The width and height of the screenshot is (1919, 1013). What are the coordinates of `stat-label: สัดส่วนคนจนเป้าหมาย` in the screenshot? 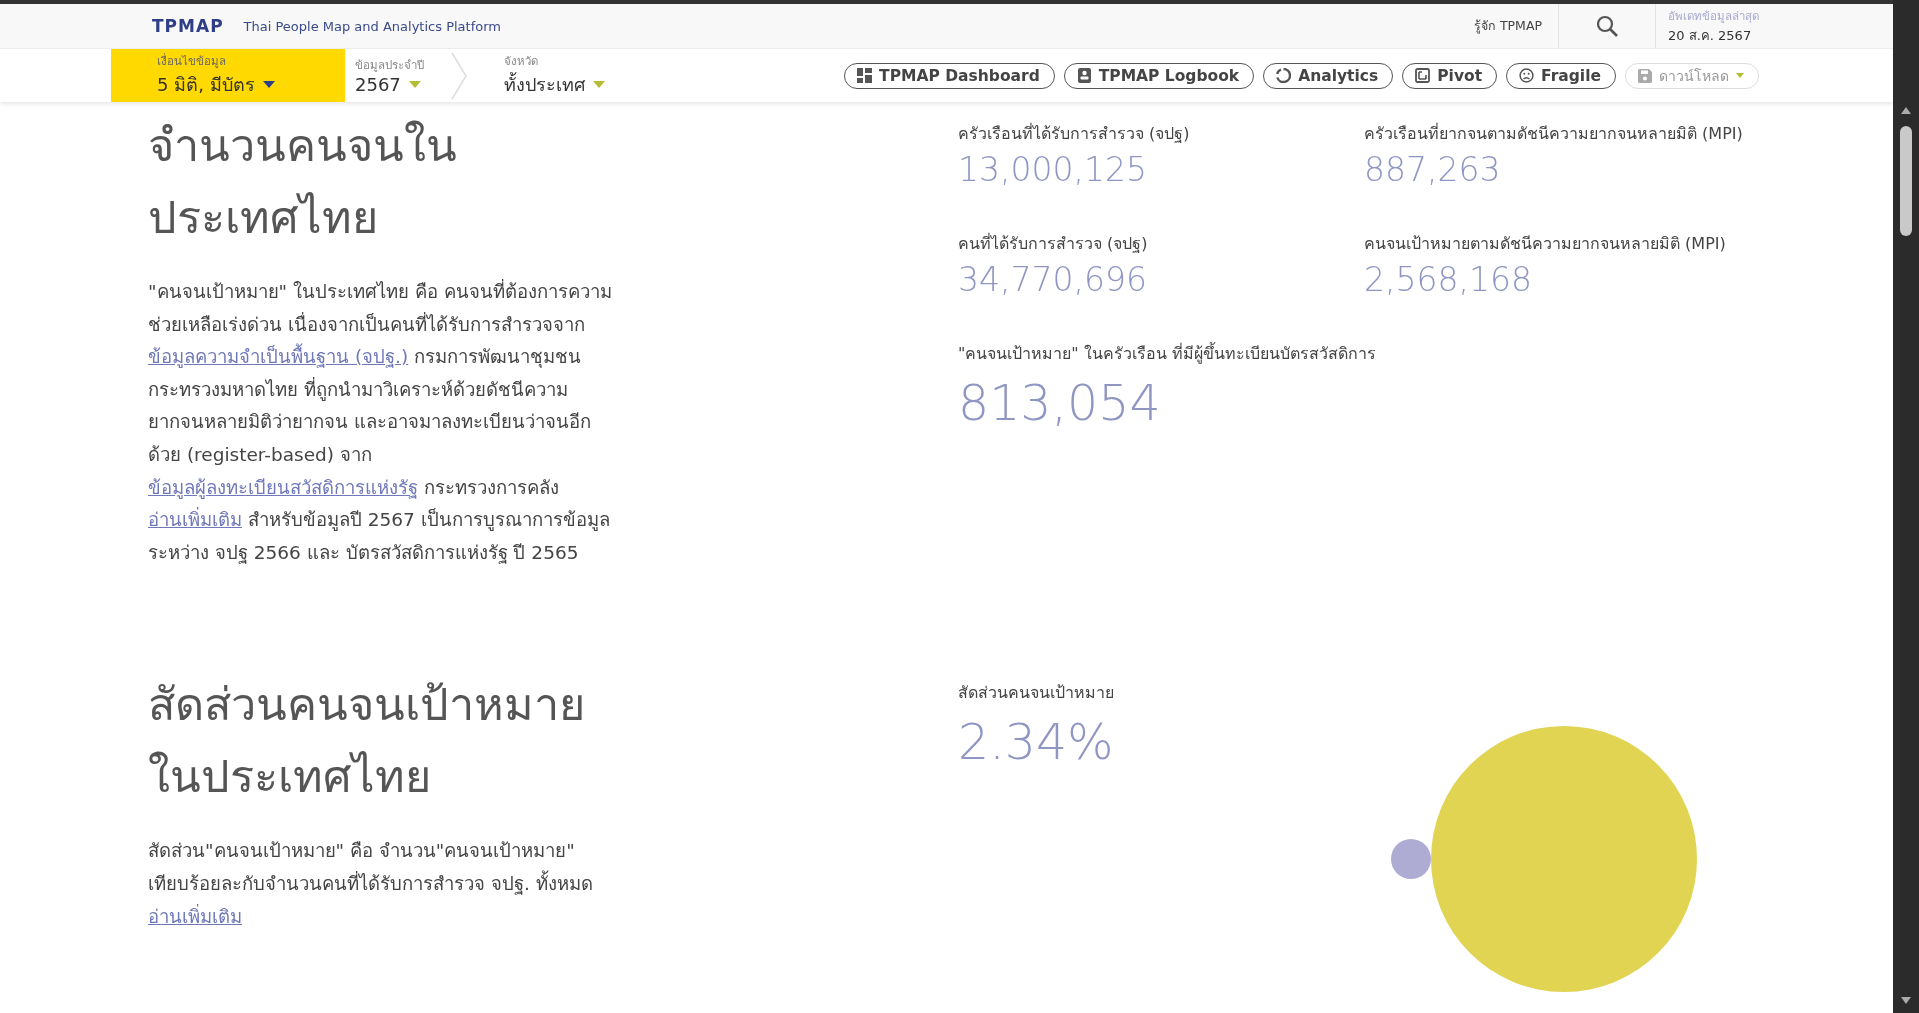 It's located at (1036, 693).